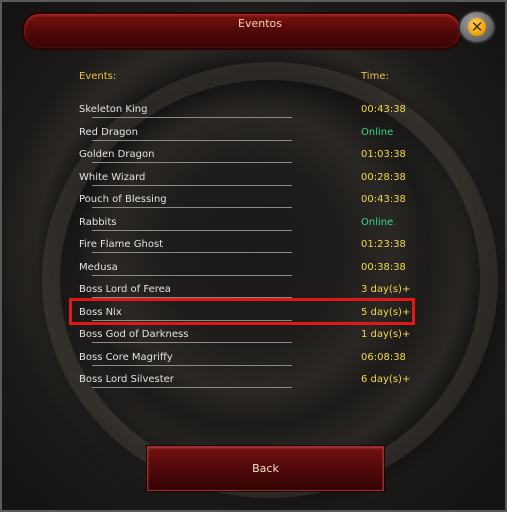 The image size is (507, 512). I want to click on event-row: Pouch of Blessing 00:43:38, so click(246, 201).